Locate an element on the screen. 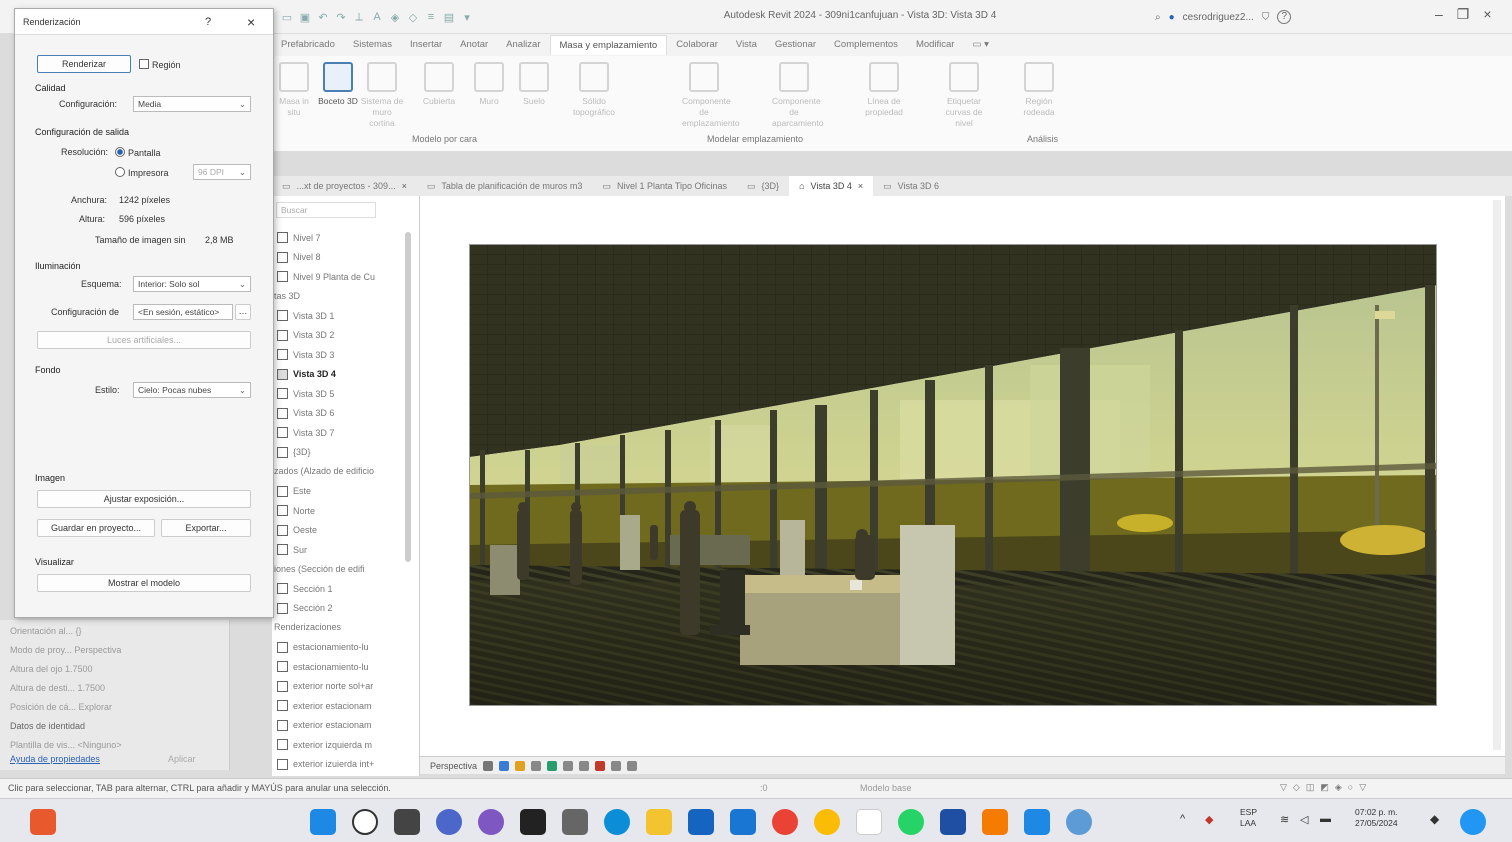 The image size is (1512, 842). dialog-help-button: ? is located at coordinates (208, 22).